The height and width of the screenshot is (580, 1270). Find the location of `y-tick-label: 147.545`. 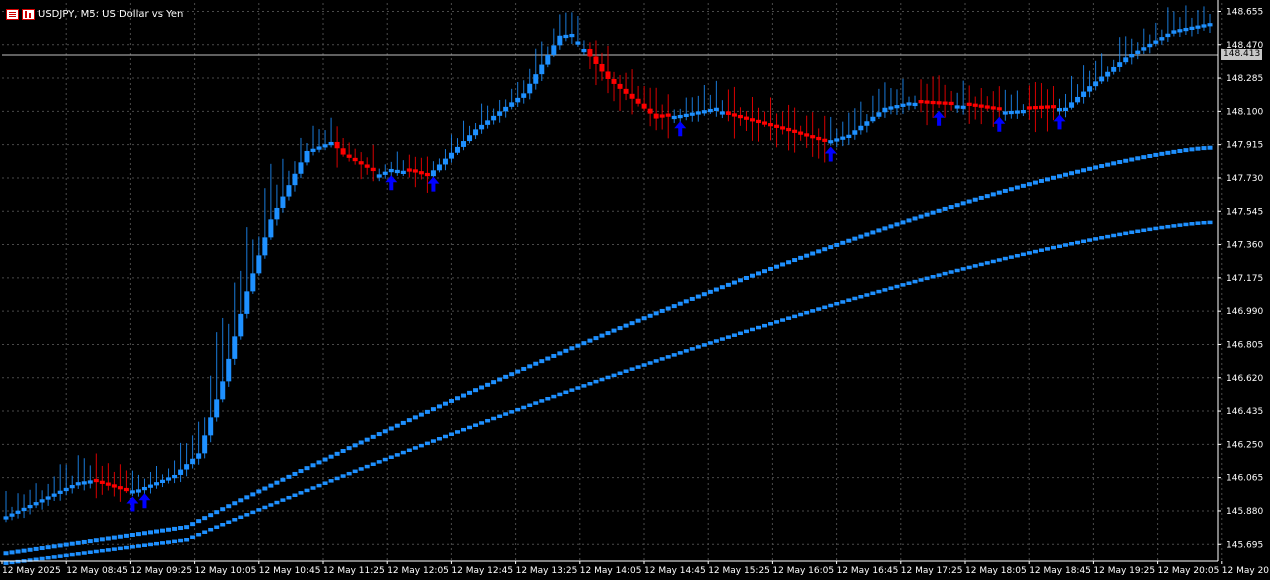

y-tick-label: 147.545 is located at coordinates (1244, 212).